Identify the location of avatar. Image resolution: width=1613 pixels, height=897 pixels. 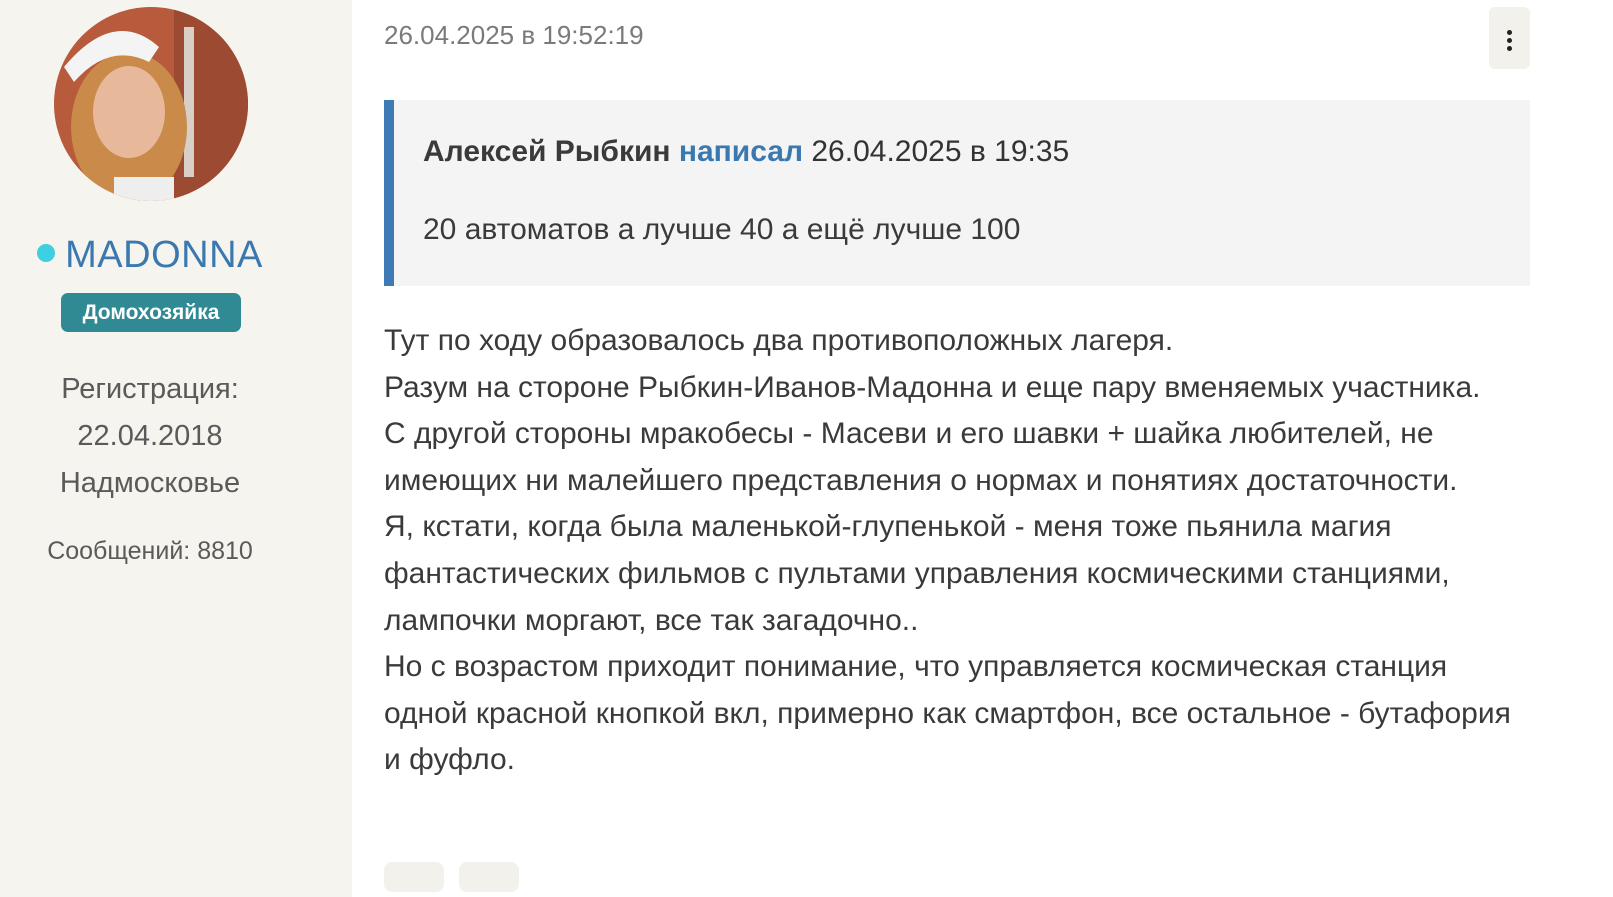
(151, 104).